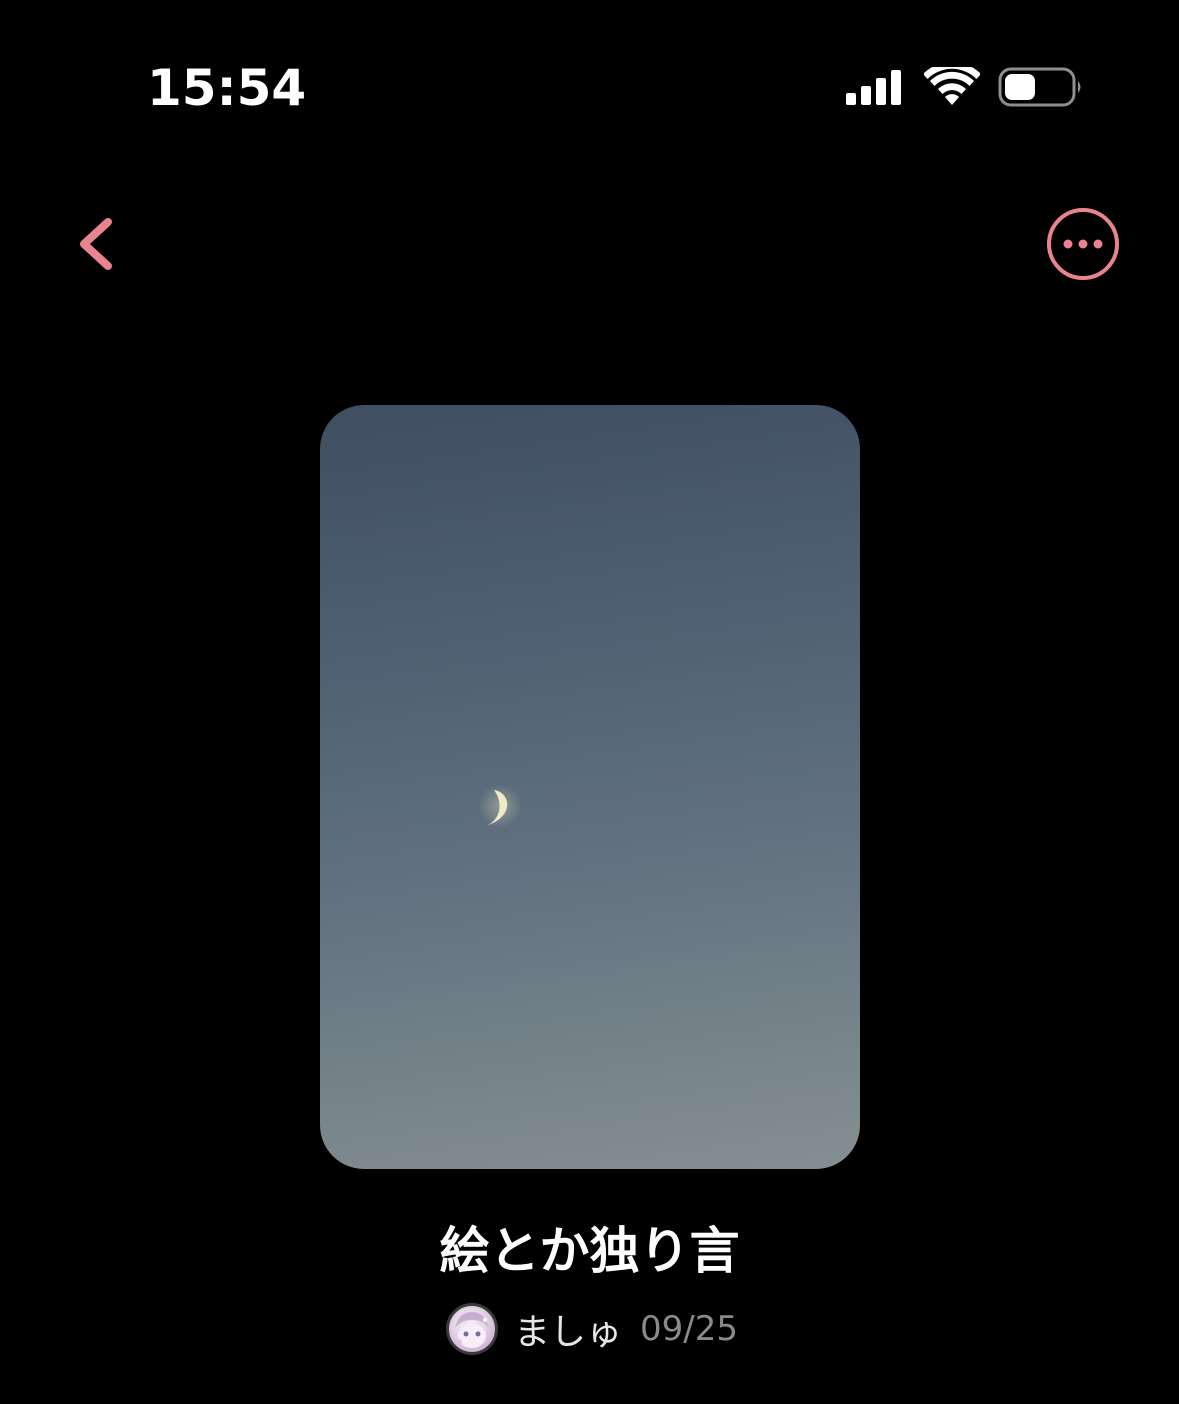 Image resolution: width=1179 pixels, height=1404 pixels. What do you see at coordinates (499, 806) in the screenshot?
I see `crescent-moon-image` at bounding box center [499, 806].